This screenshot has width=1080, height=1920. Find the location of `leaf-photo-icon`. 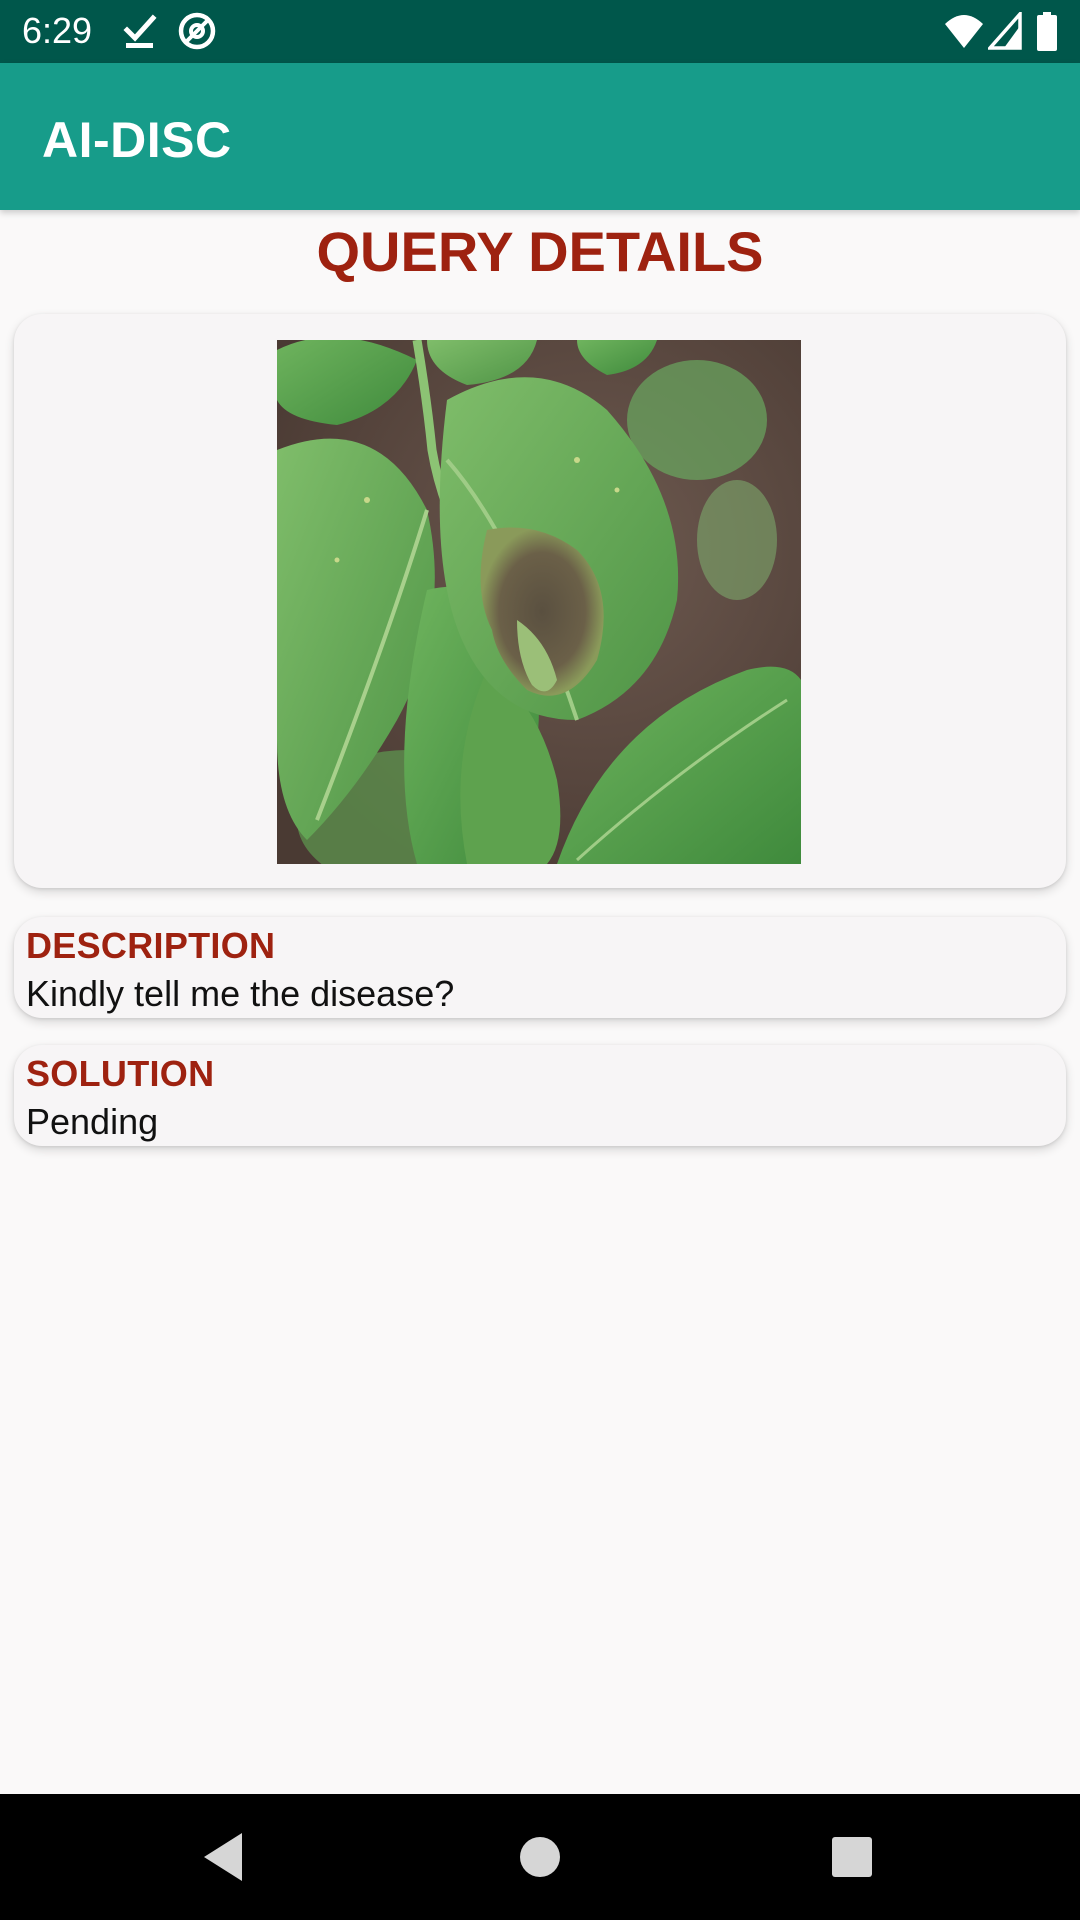

leaf-photo-icon is located at coordinates (539, 602).